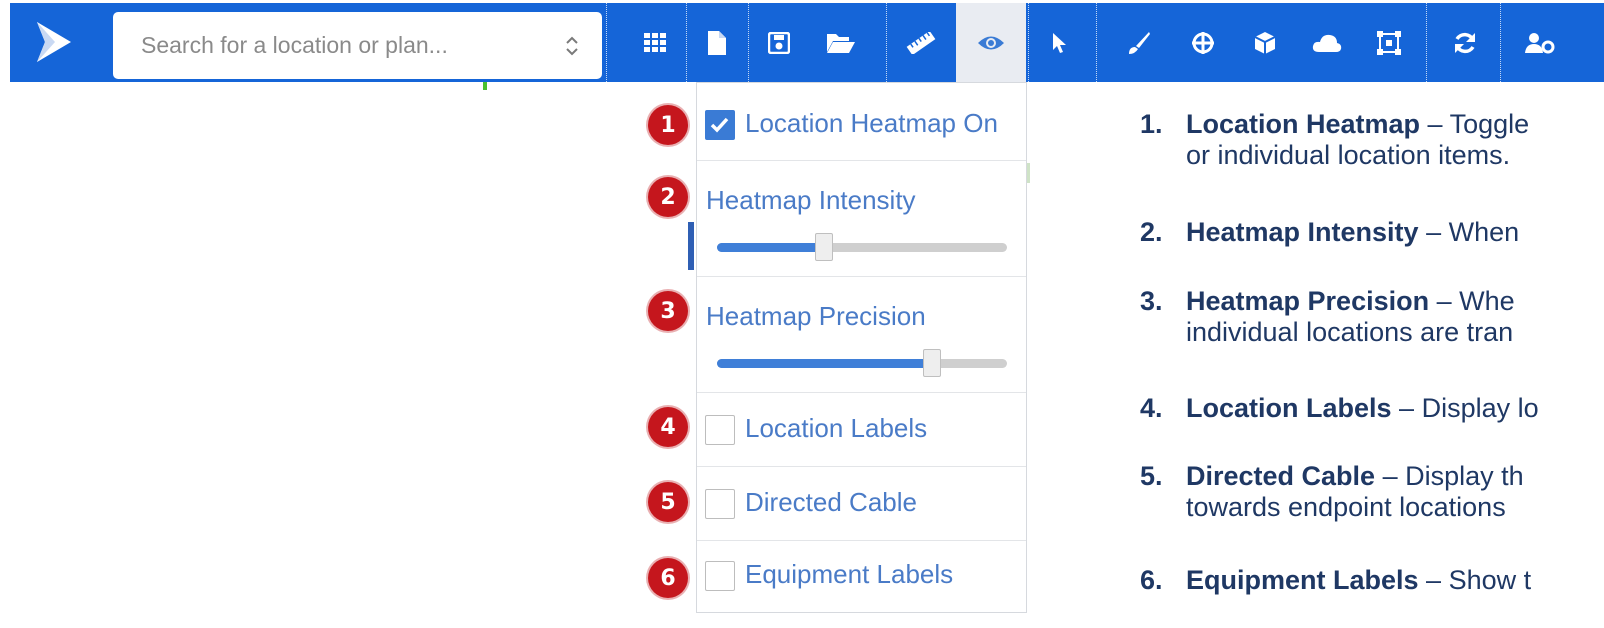 This screenshot has width=1604, height=628. Describe the element at coordinates (53, 42) in the screenshot. I see `app-logo` at that location.